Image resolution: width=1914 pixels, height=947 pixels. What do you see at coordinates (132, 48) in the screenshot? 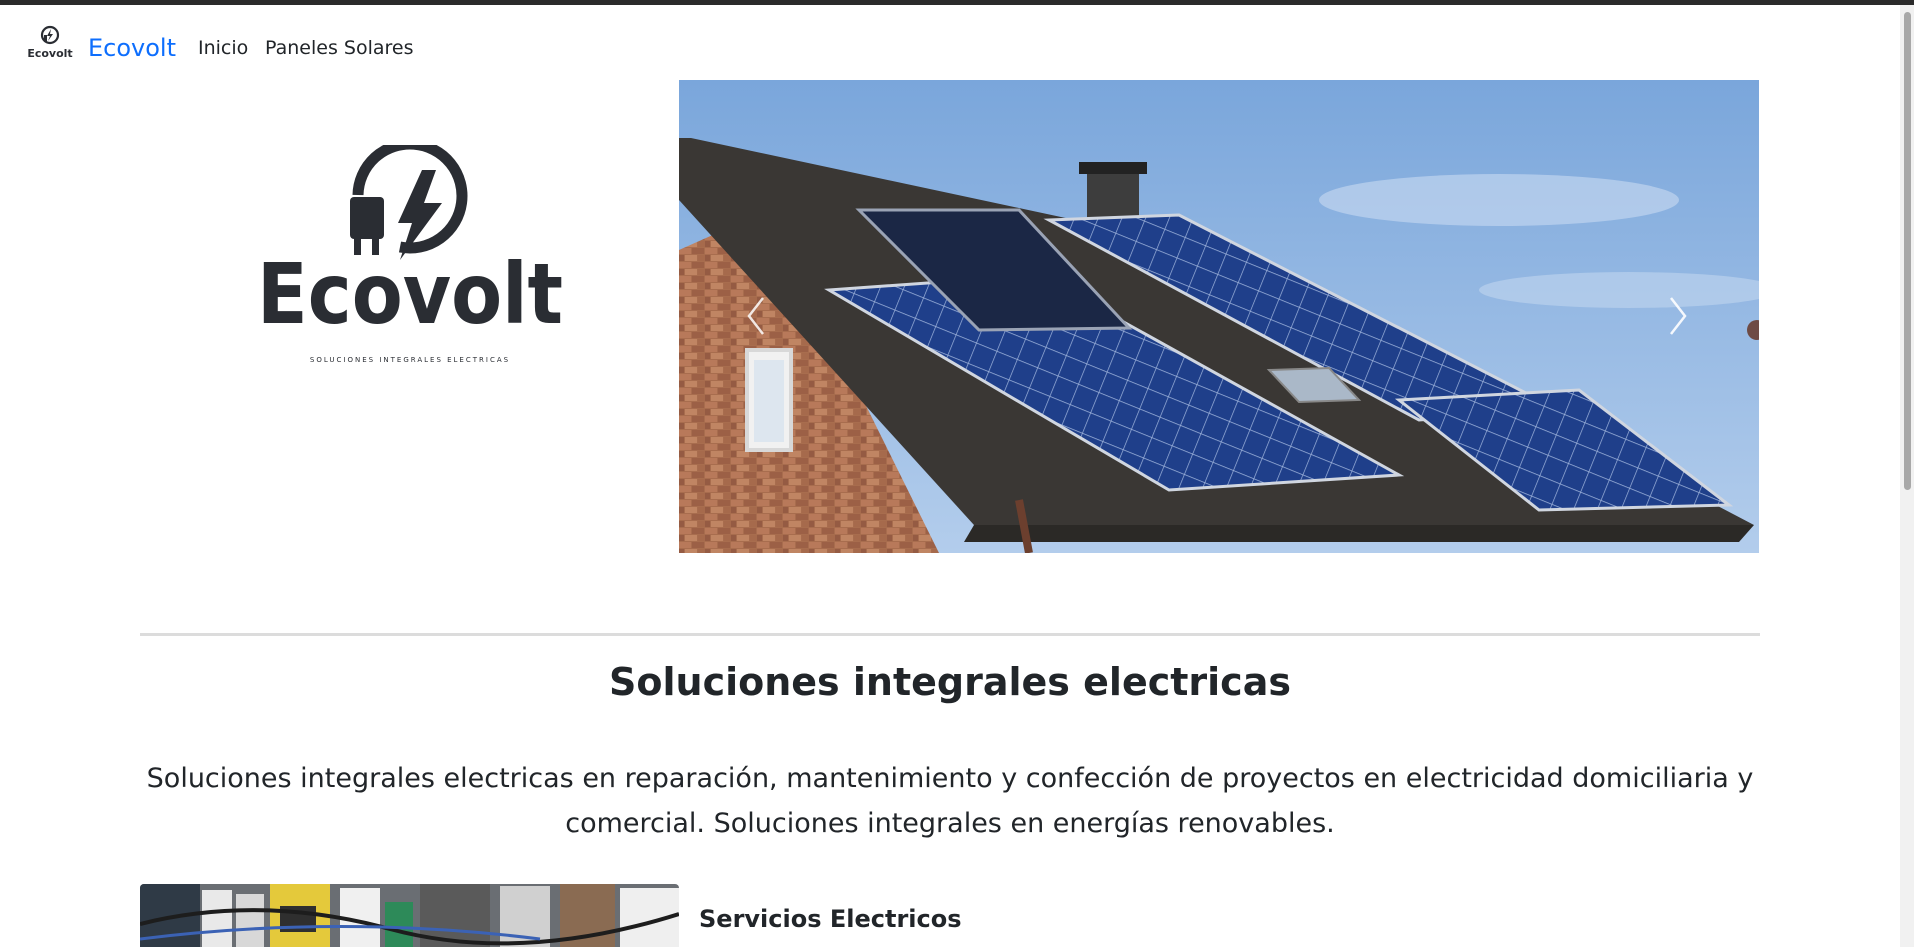
I see `brand-link: Ecovolt` at bounding box center [132, 48].